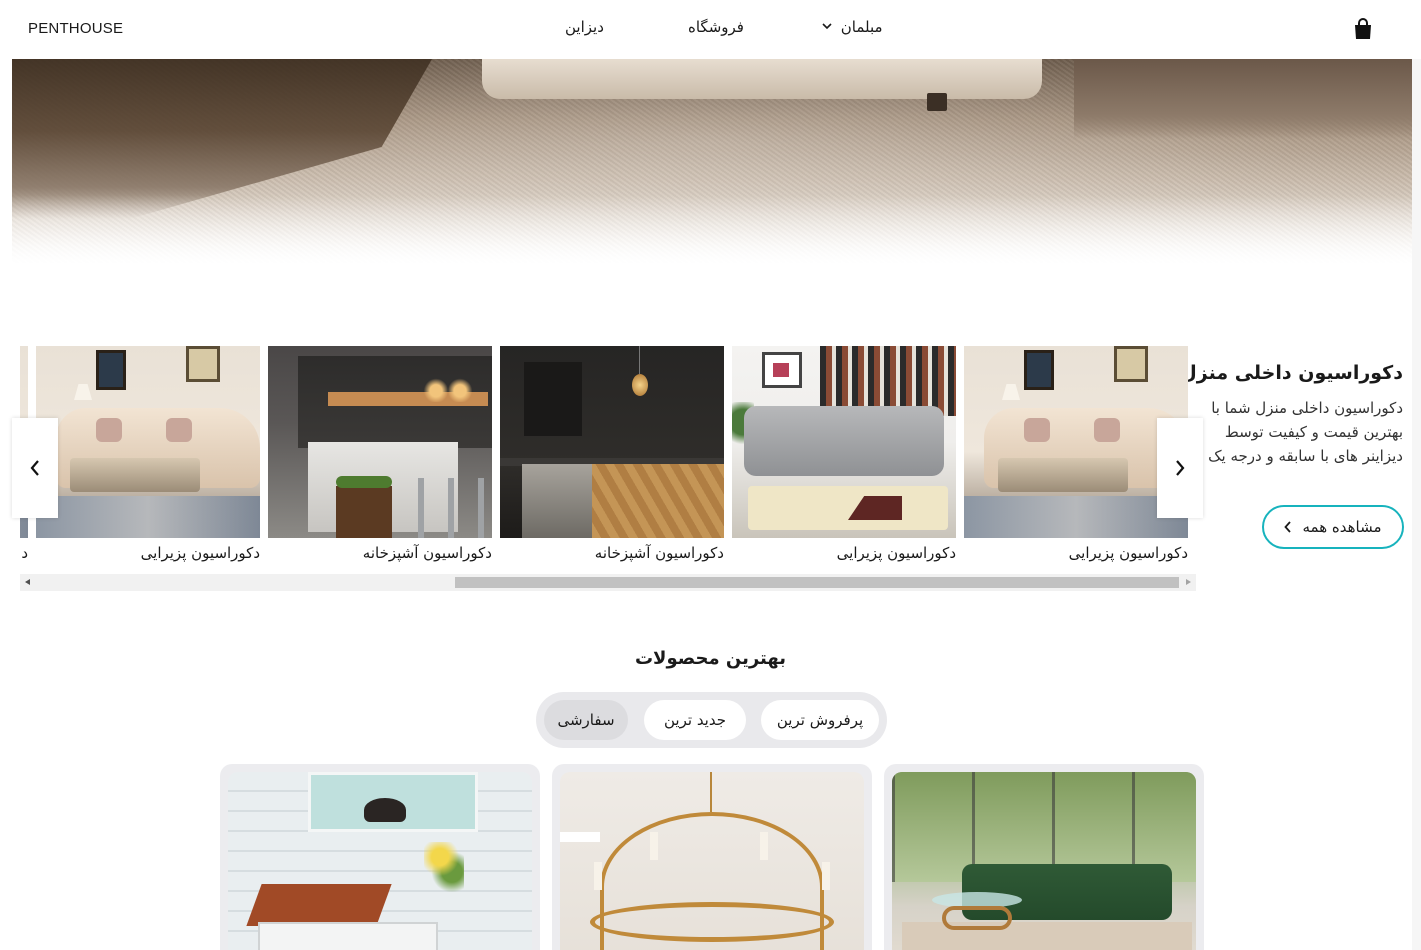 The image size is (1421, 950). What do you see at coordinates (820, 720) in the screenshot?
I see `tab-bestseller: پرفروش ترین` at bounding box center [820, 720].